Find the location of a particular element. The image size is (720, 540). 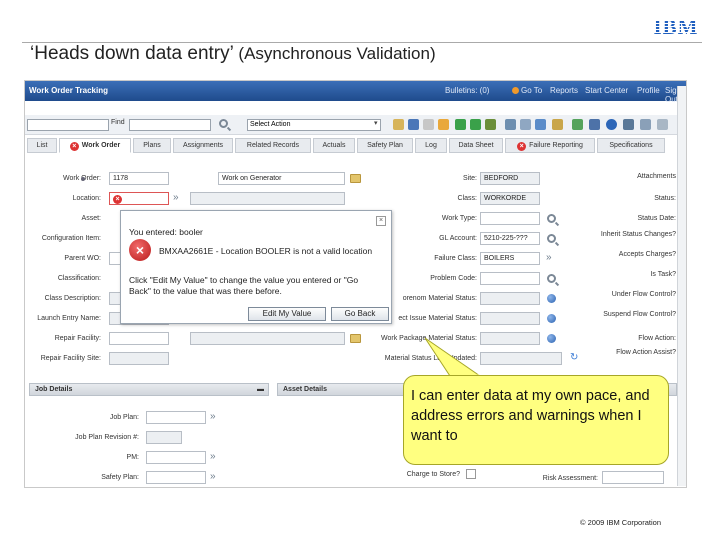

field-label: PM: is located at coordinates (132, 457).